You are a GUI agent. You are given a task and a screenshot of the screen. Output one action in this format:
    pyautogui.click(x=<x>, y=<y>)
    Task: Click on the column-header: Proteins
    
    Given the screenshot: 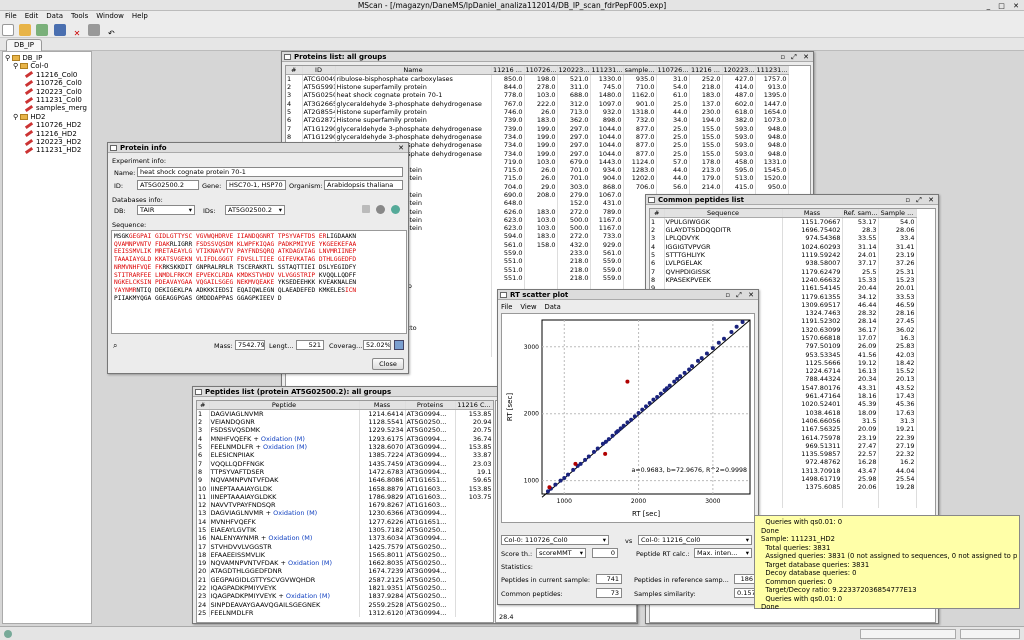 What is the action you would take?
    pyautogui.click(x=430, y=405)
    